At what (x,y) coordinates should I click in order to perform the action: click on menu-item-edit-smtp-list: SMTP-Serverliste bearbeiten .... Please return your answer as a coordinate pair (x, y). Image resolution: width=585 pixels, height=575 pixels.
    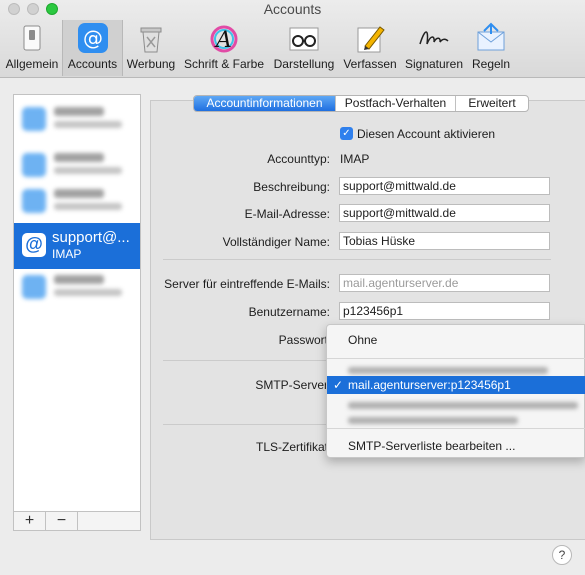
    Looking at the image, I should click on (456, 446).